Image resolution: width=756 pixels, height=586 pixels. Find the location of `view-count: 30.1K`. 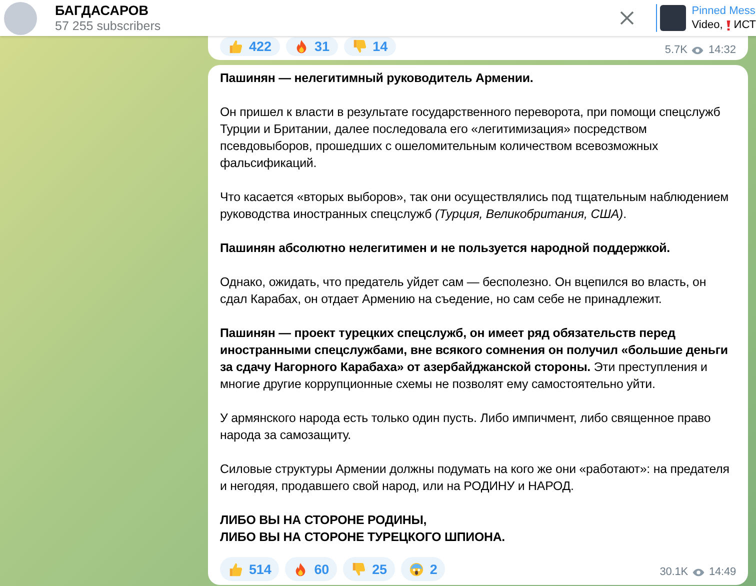

view-count: 30.1K is located at coordinates (674, 572).